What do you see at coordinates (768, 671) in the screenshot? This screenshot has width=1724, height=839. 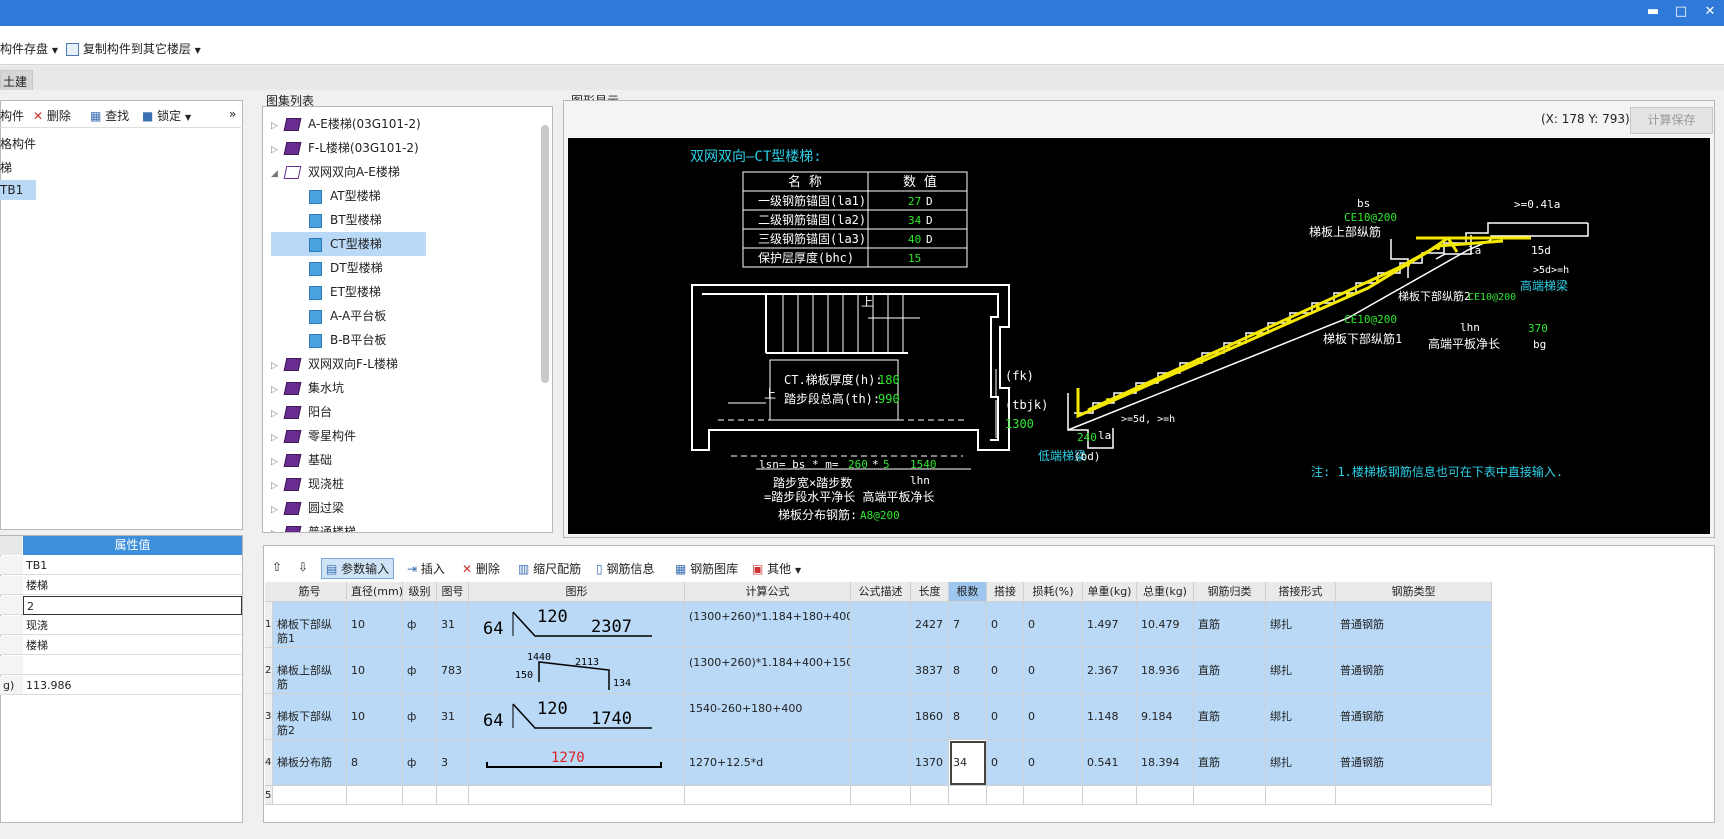 I see `grid-cell-formula: (1300+260)*1.184+400+150+1440` at bounding box center [768, 671].